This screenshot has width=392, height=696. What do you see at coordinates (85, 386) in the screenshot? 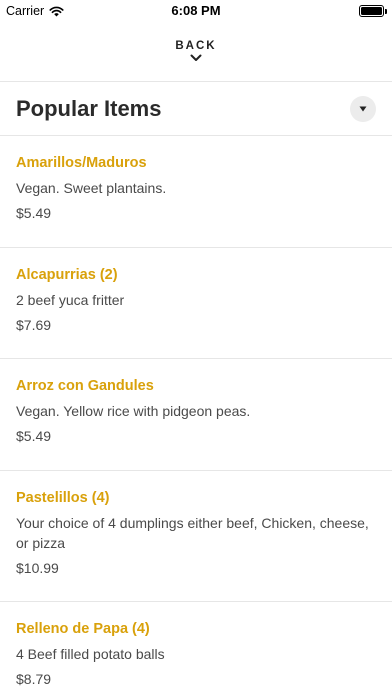
I see `item-name: Arroz con Gandules` at bounding box center [85, 386].